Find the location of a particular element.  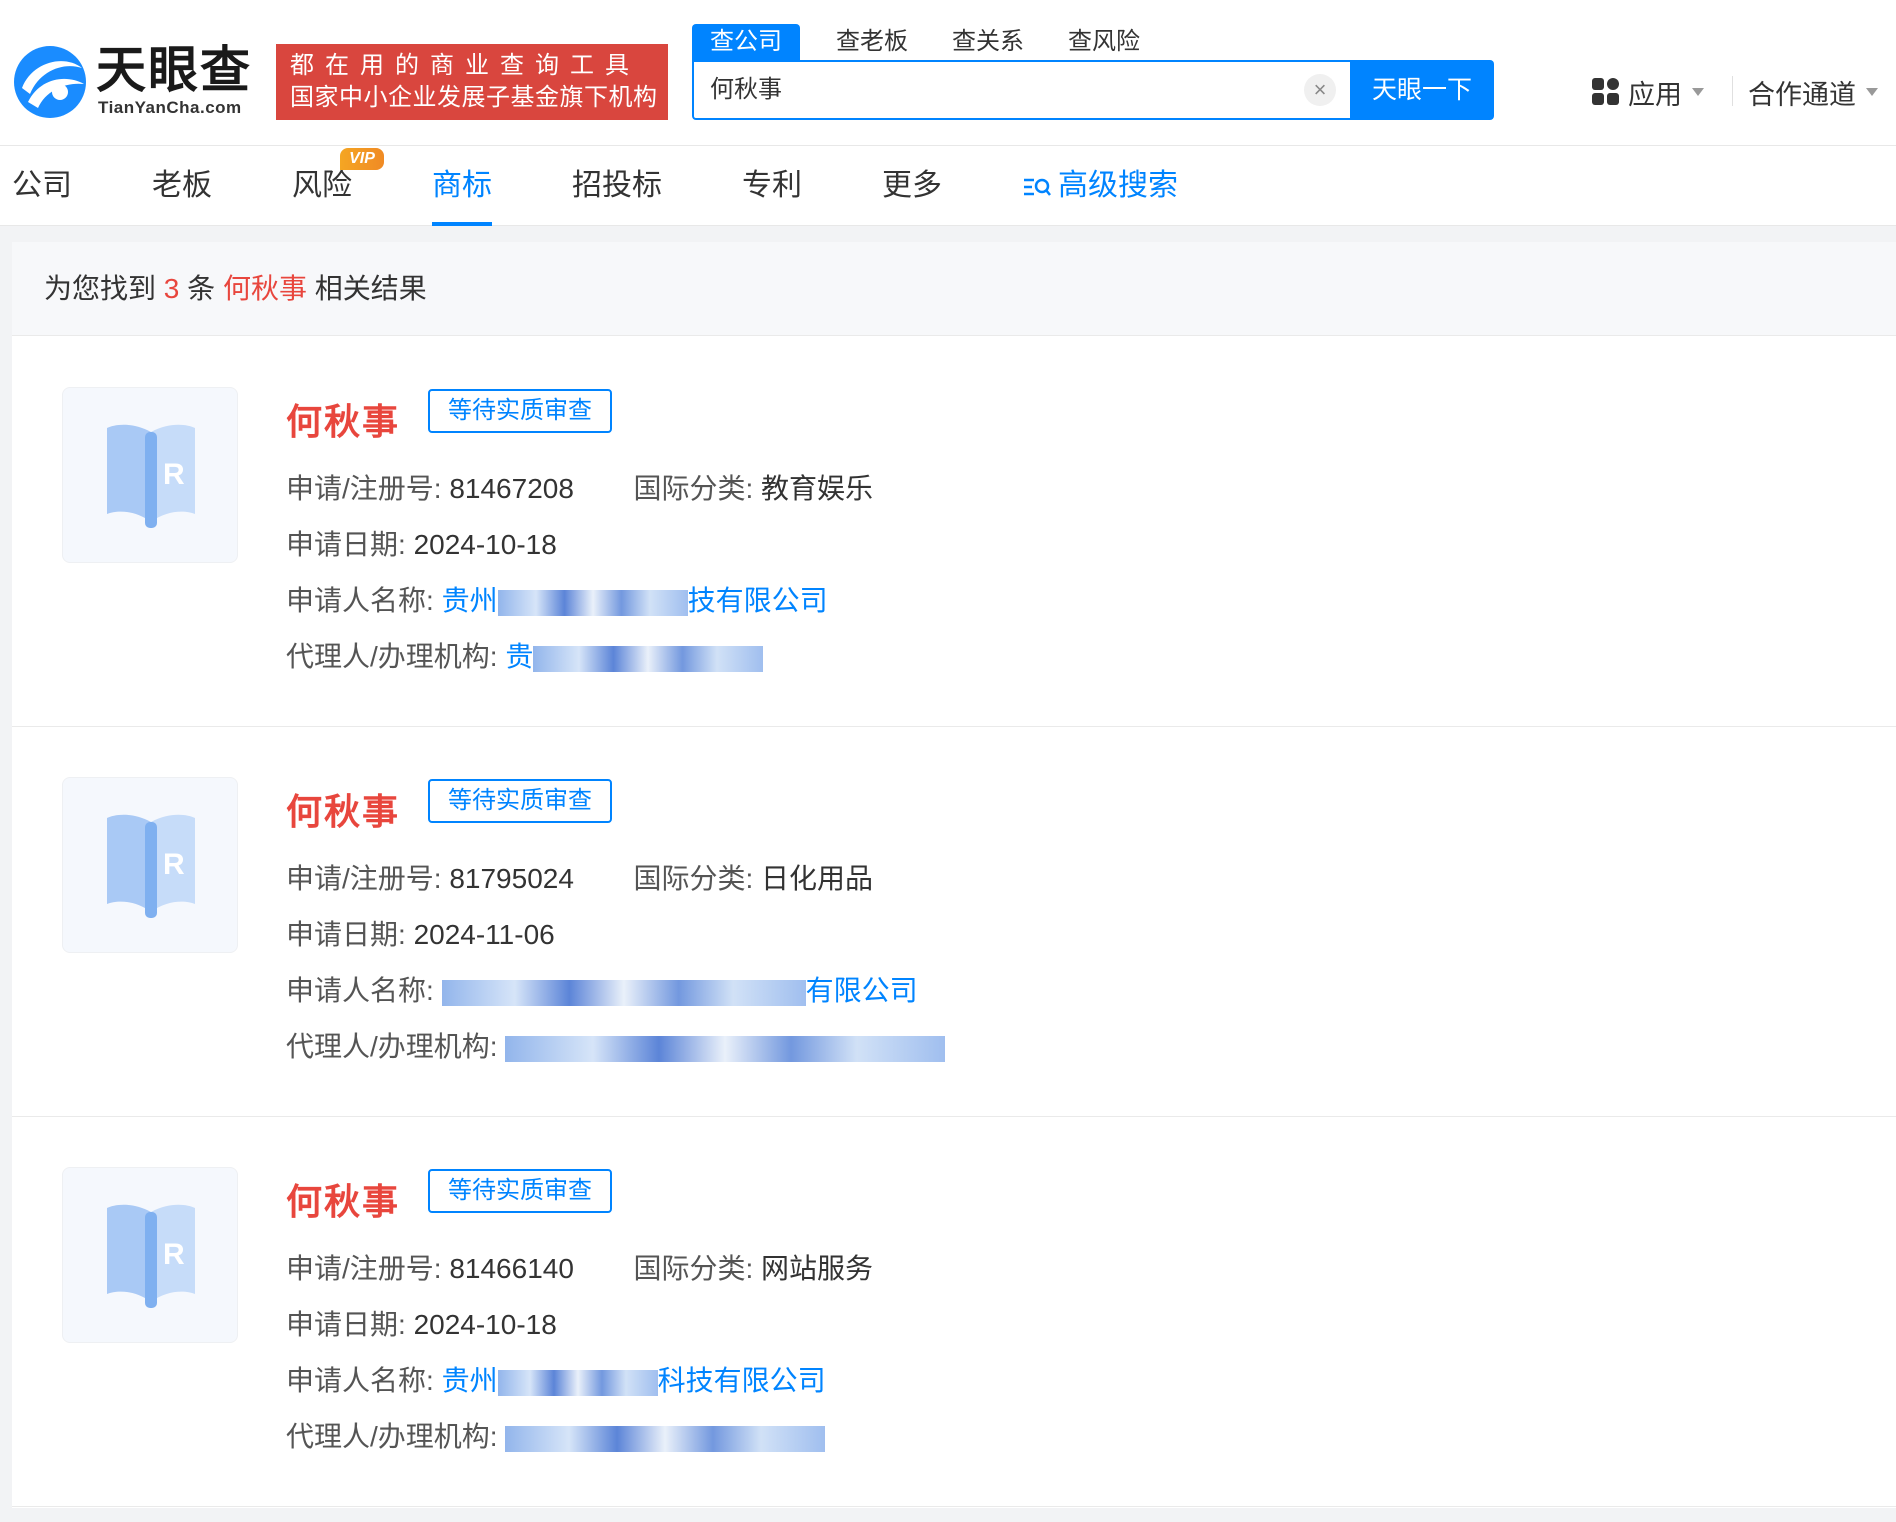

agent-link: 贵 is located at coordinates (634, 656).